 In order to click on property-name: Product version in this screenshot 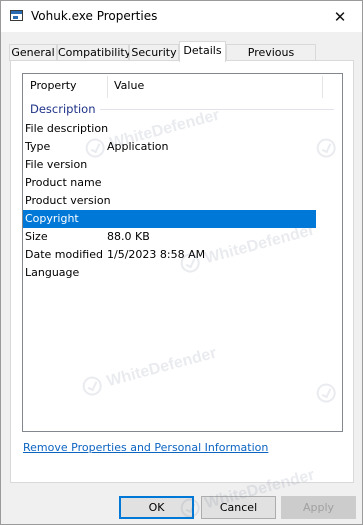, I will do `click(68, 200)`.